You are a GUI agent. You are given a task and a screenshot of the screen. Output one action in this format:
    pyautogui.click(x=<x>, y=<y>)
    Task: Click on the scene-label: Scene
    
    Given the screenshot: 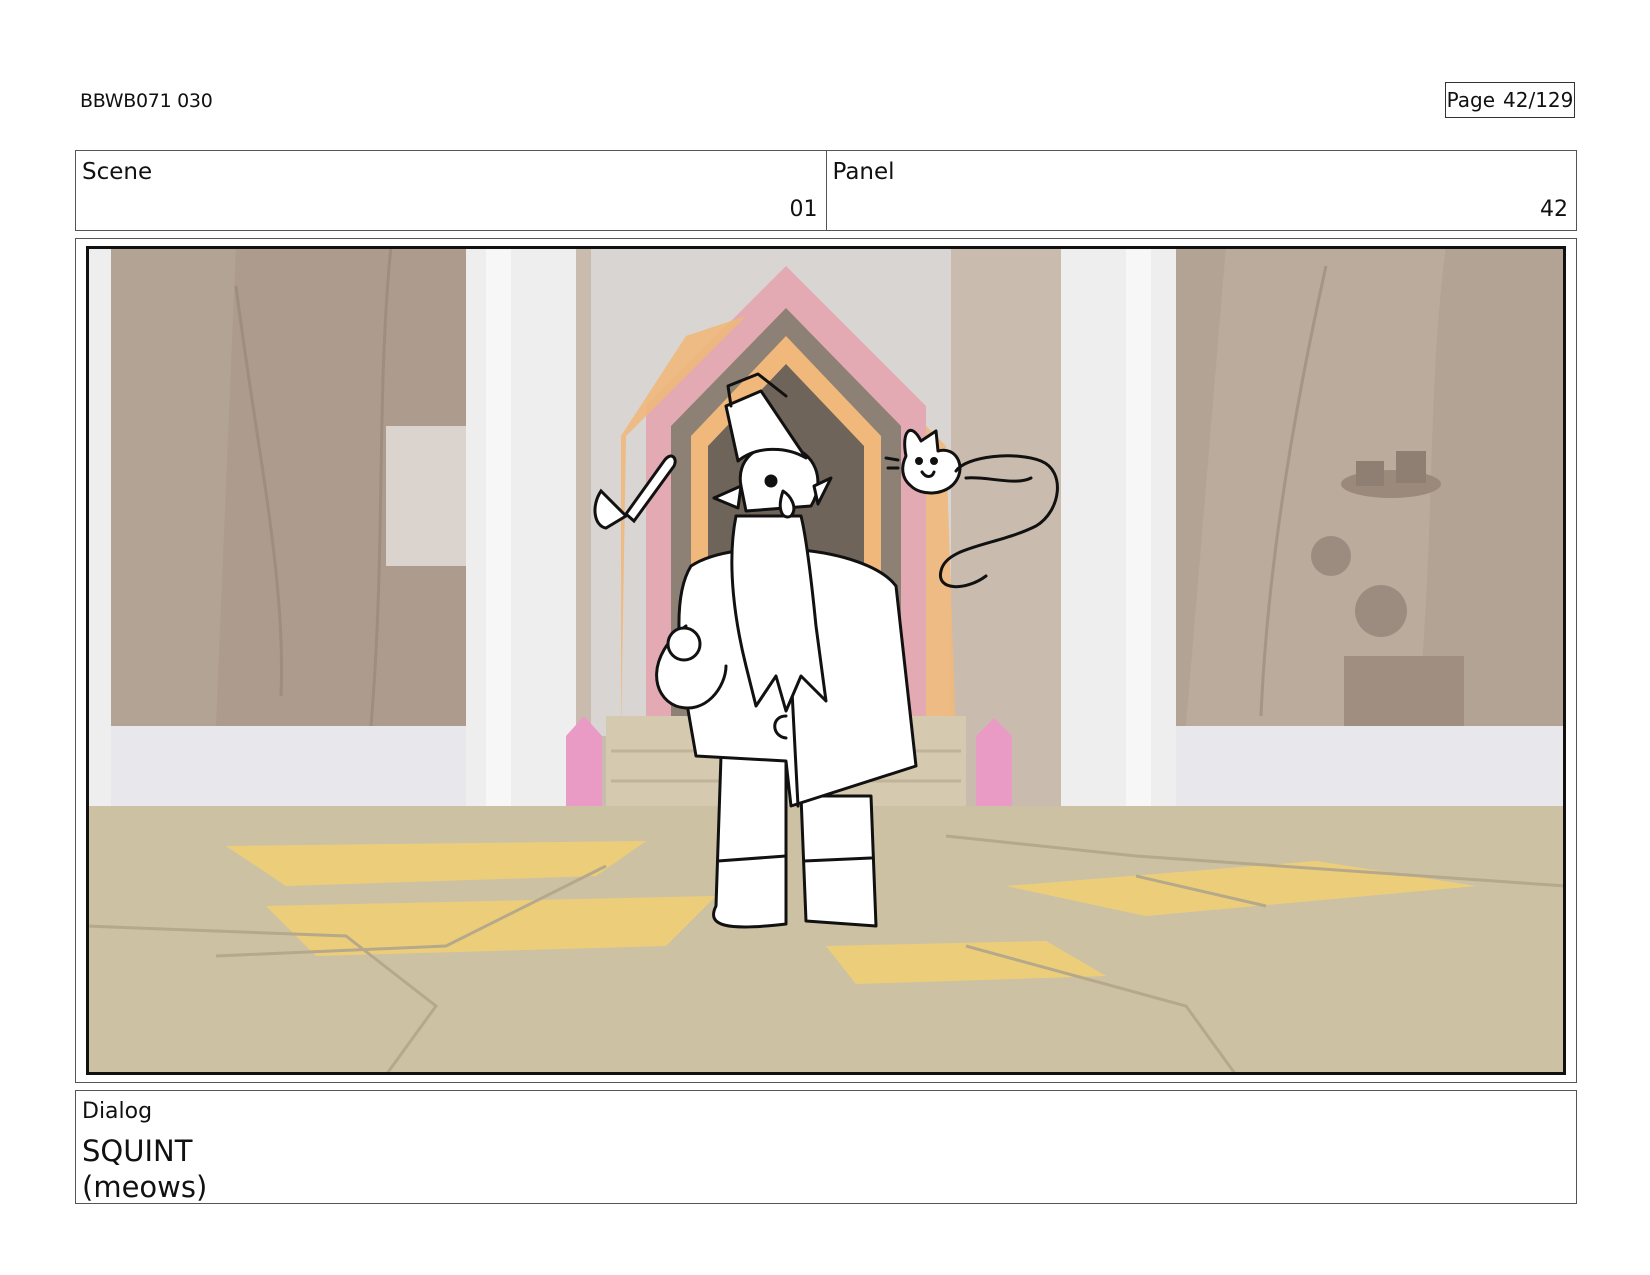 What is the action you would take?
    pyautogui.click(x=117, y=172)
    